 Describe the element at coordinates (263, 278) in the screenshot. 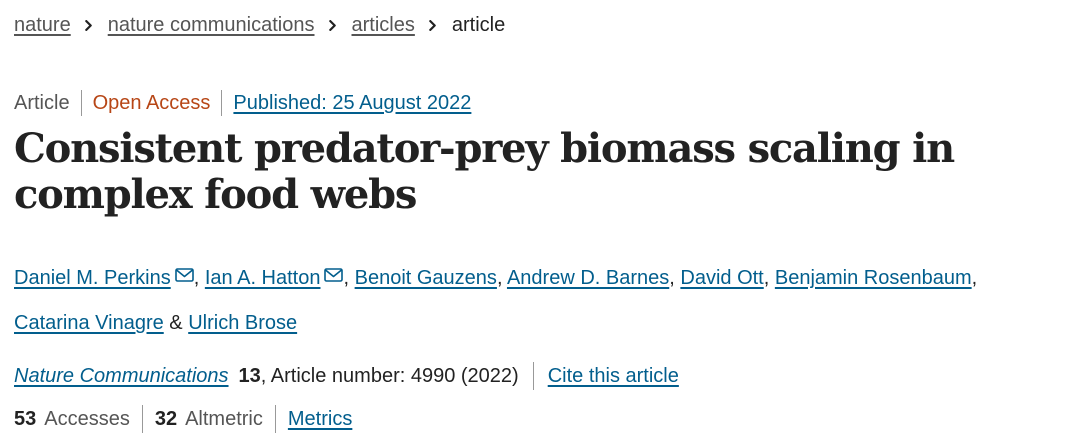

I see `author-link: Ian A. Hatton` at that location.